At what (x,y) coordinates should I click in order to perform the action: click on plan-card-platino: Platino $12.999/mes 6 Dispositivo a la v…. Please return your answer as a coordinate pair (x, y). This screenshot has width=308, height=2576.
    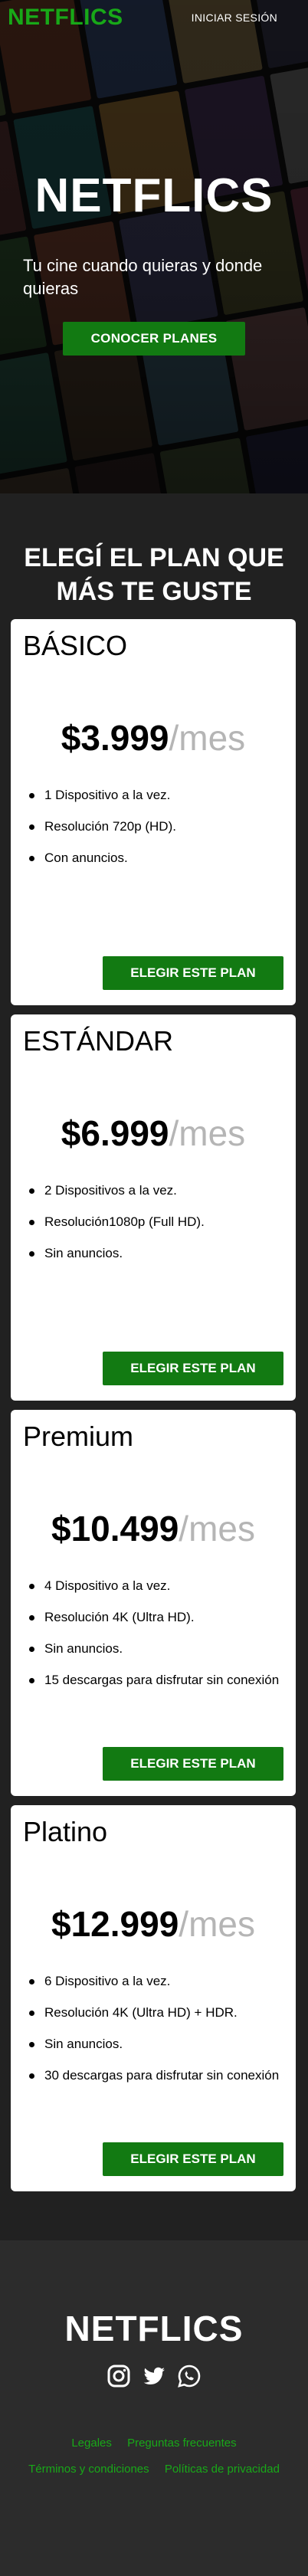
    Looking at the image, I should click on (153, 1998).